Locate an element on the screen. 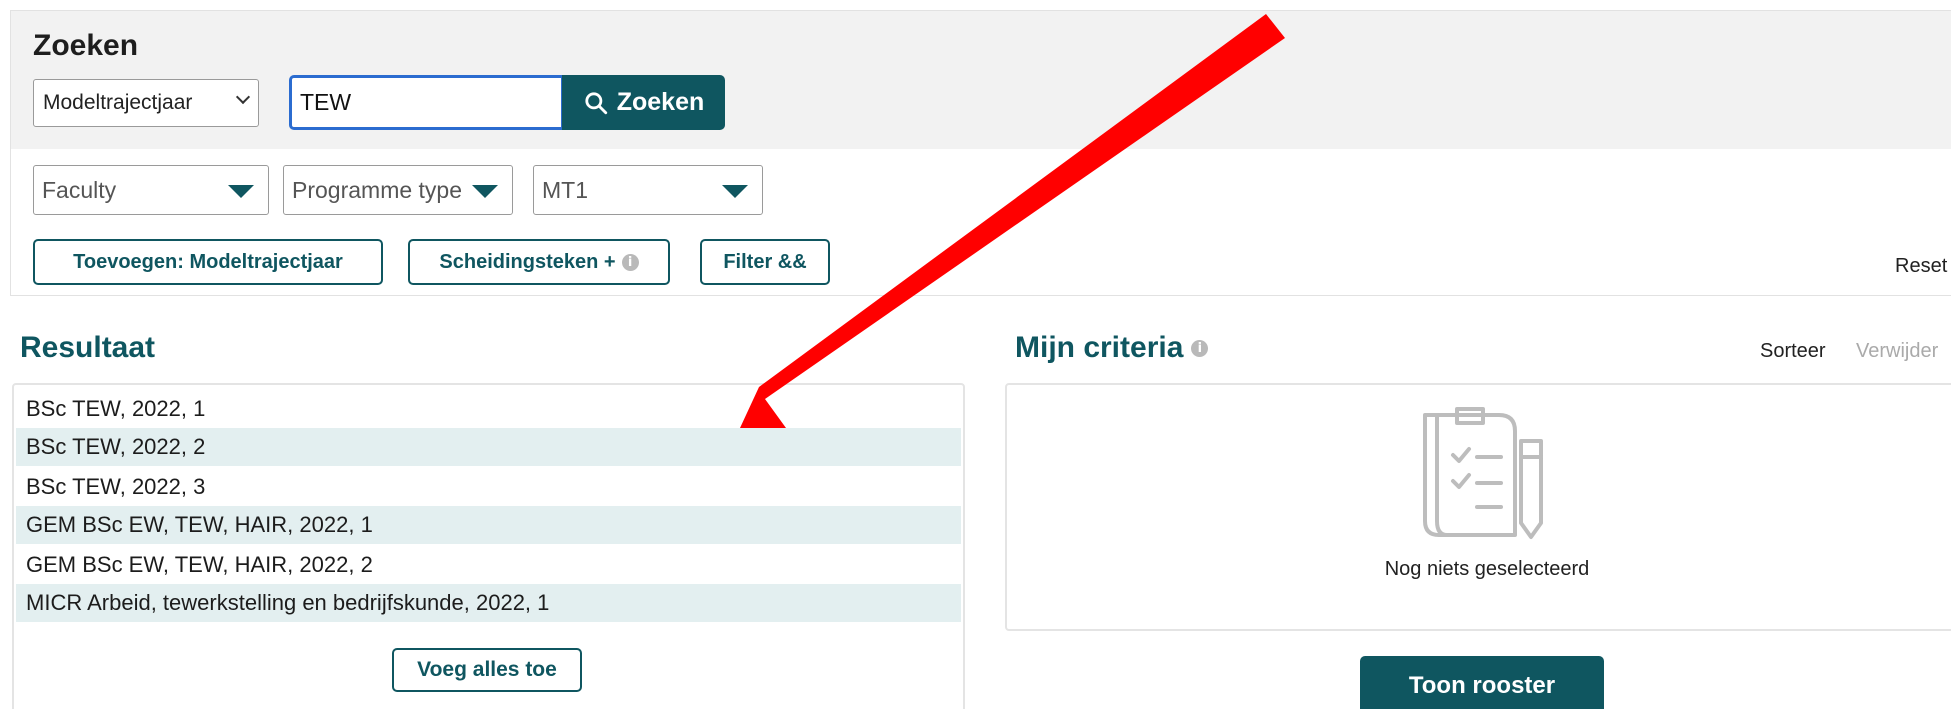  mt-dropdown-label: MT1 is located at coordinates (565, 189).